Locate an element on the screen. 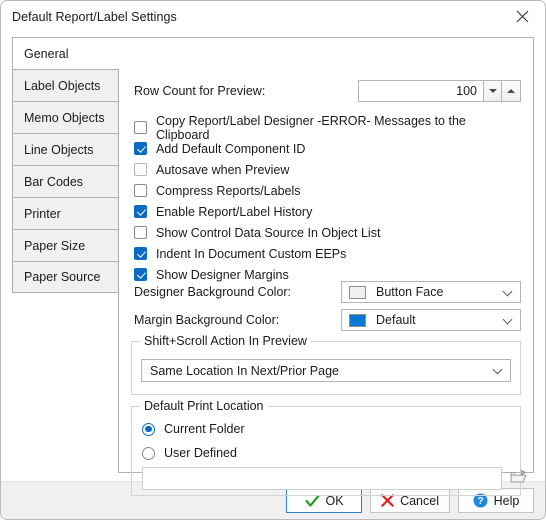 The width and height of the screenshot is (546, 520). tab-label-objects: Label Objects is located at coordinates (65, 85).